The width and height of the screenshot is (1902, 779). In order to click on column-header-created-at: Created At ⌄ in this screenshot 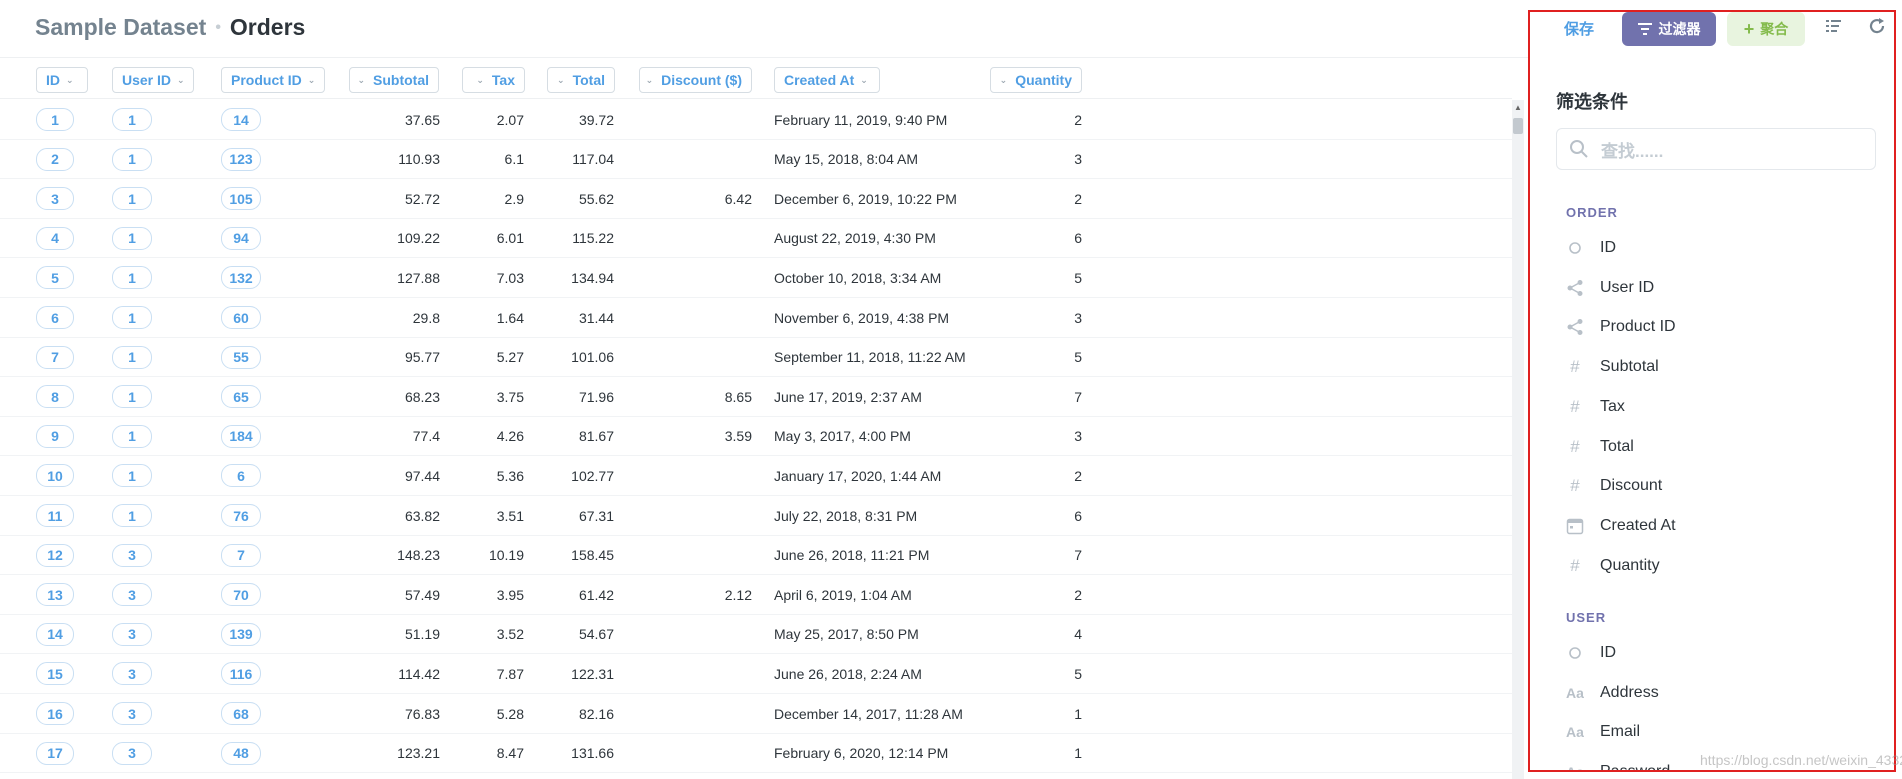, I will do `click(827, 80)`.